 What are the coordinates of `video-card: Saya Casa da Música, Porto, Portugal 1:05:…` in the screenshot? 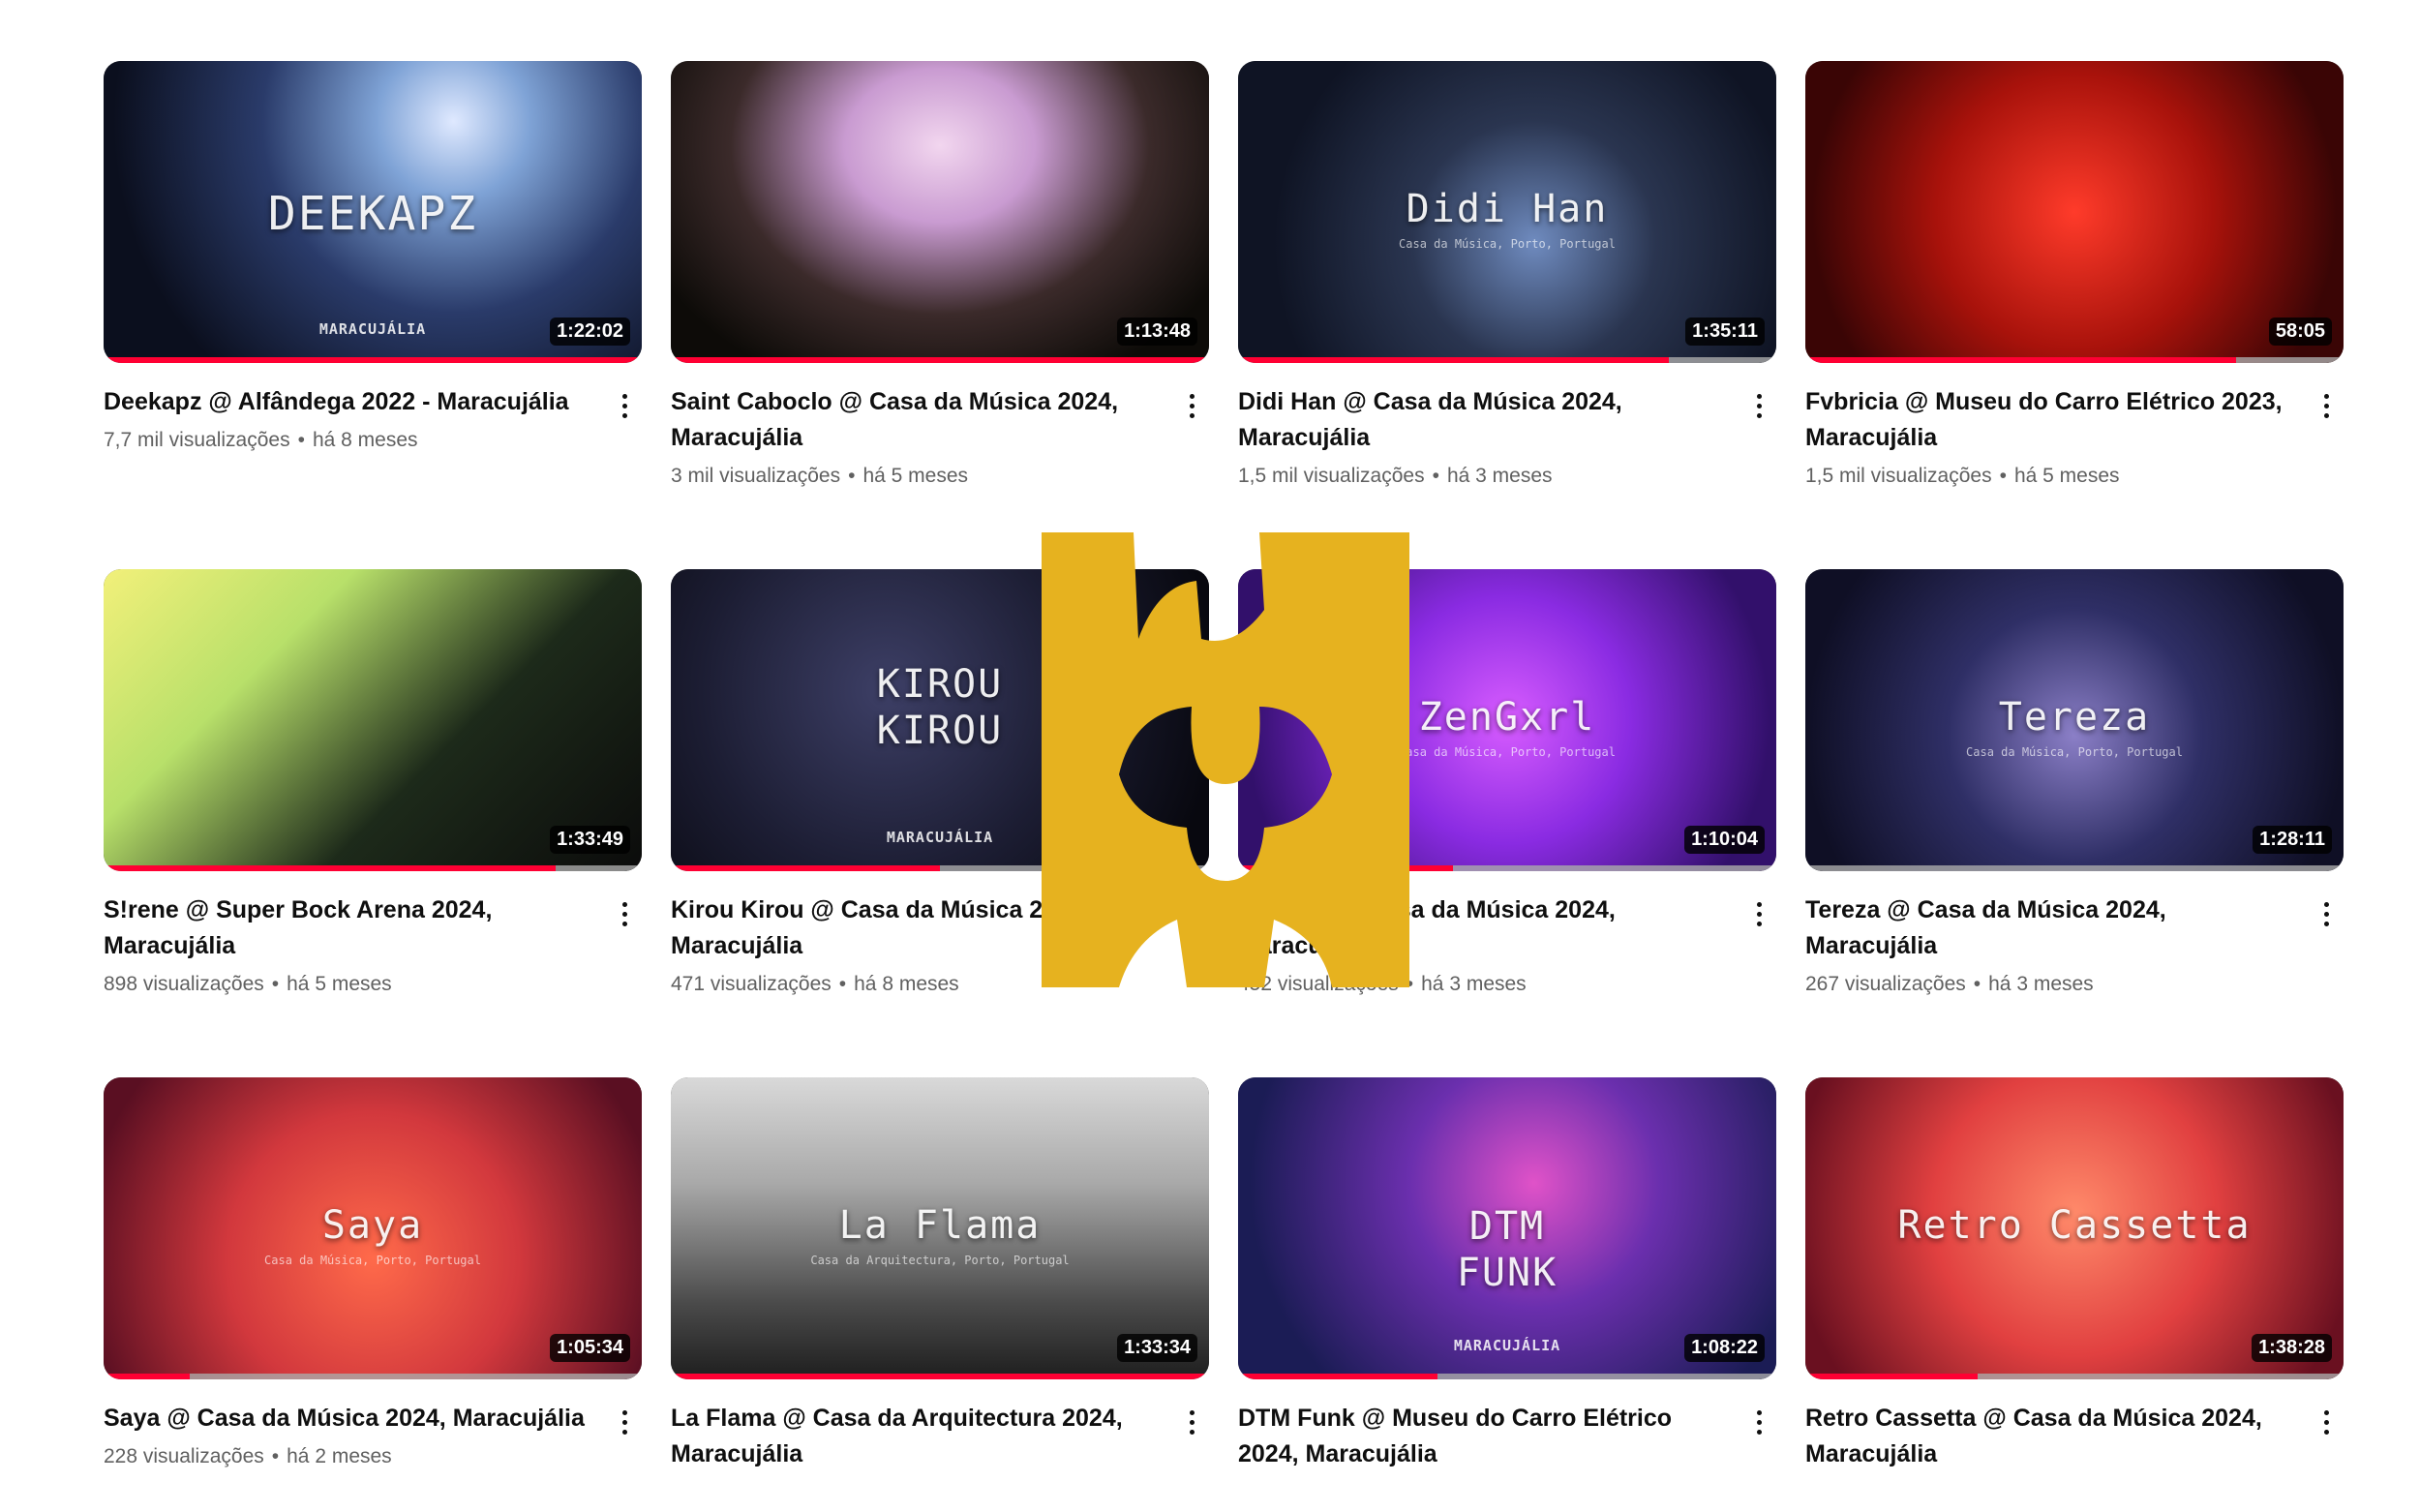 It's located at (373, 1274).